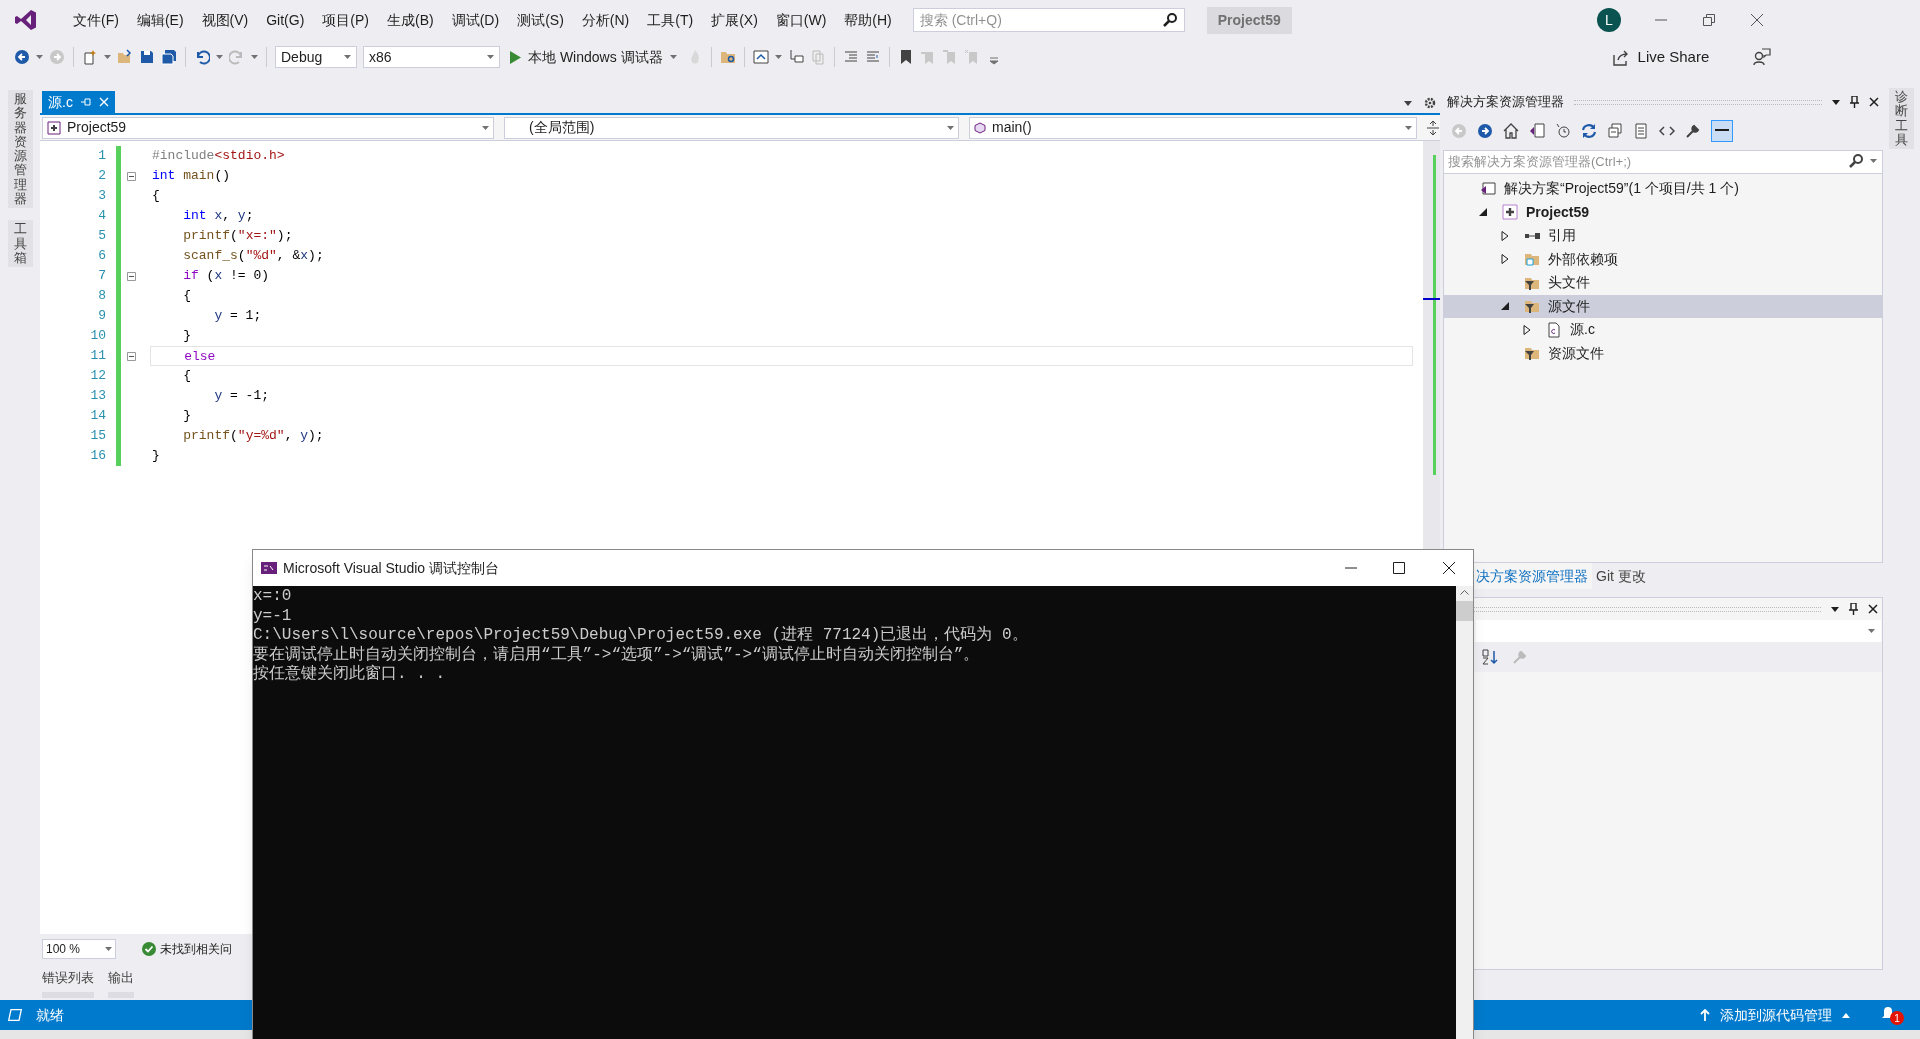  I want to click on solution-switch-icon, so click(1537, 131).